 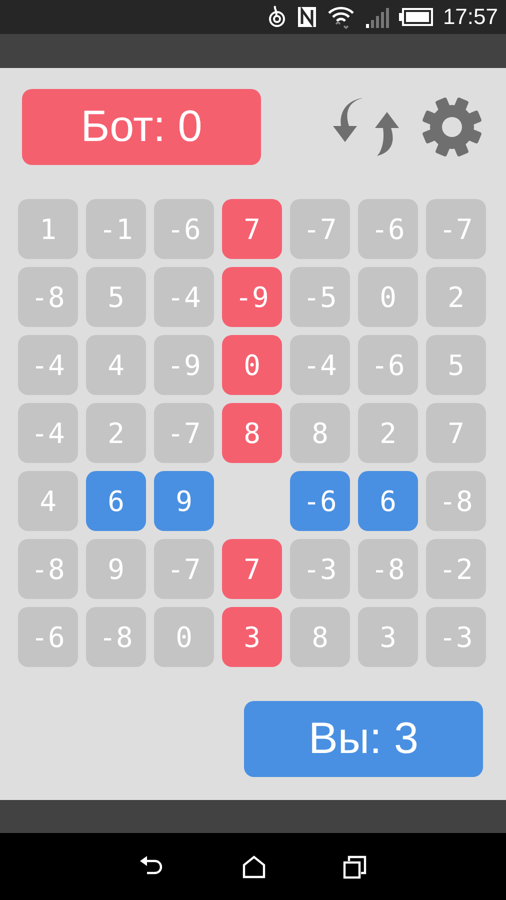 What do you see at coordinates (415, 17) in the screenshot?
I see `battery-icon` at bounding box center [415, 17].